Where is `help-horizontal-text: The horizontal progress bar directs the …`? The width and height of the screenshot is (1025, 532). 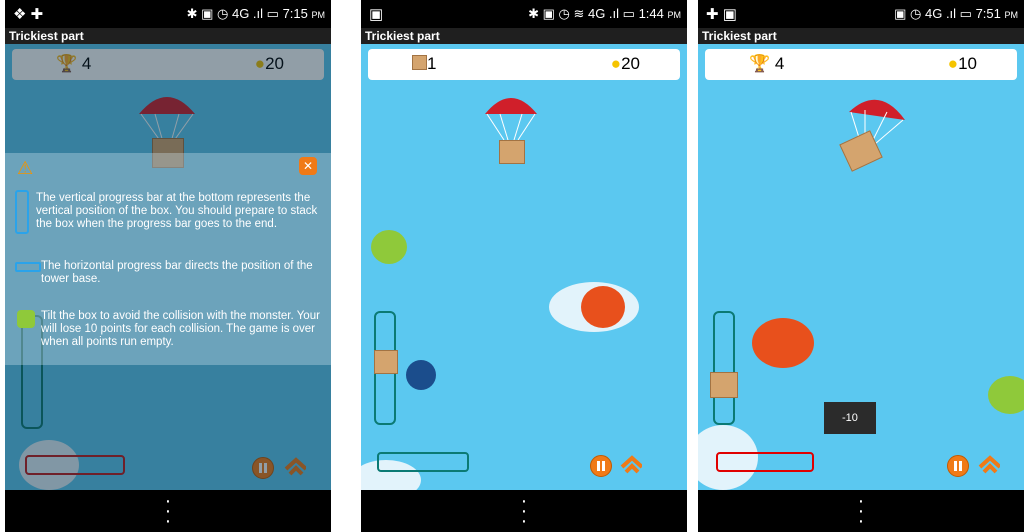
help-horizontal-text: The horizontal progress bar directs the … is located at coordinates (177, 272).